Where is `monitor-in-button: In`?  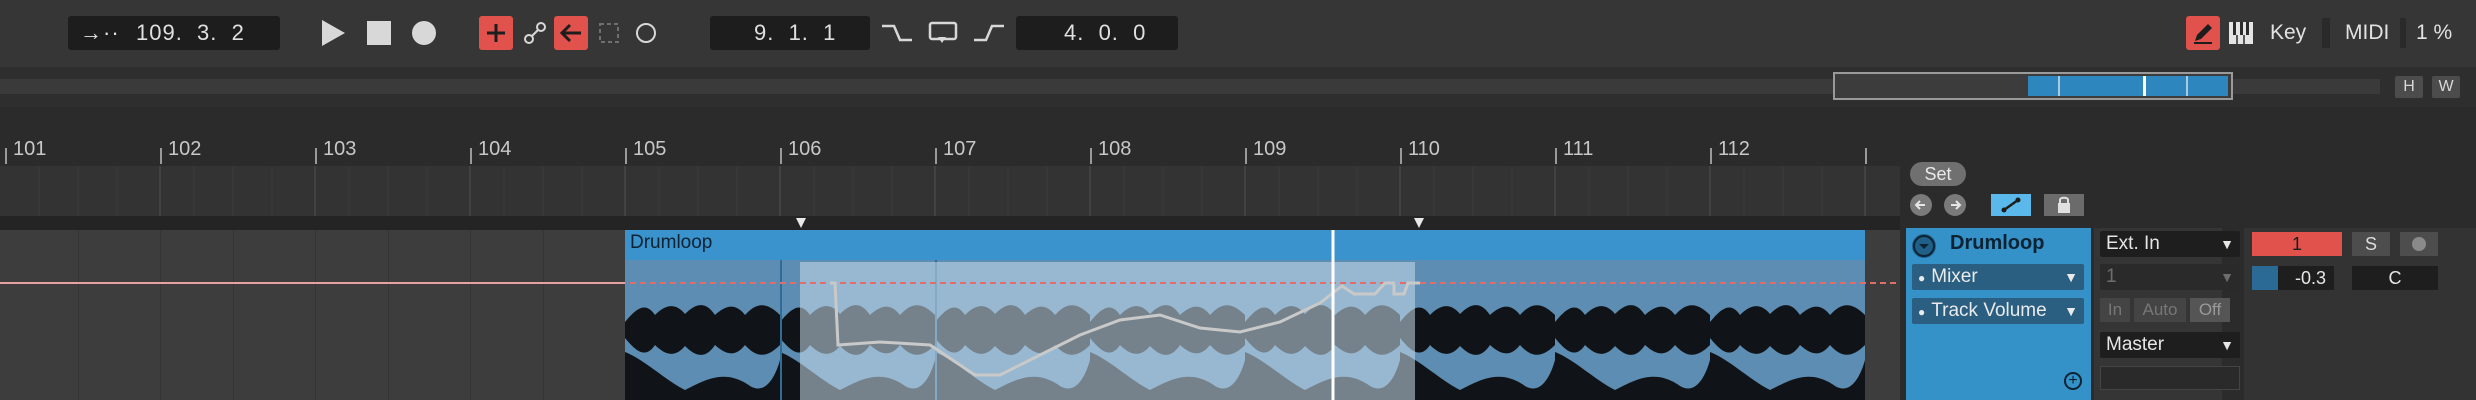
monitor-in-button: In is located at coordinates (2115, 310).